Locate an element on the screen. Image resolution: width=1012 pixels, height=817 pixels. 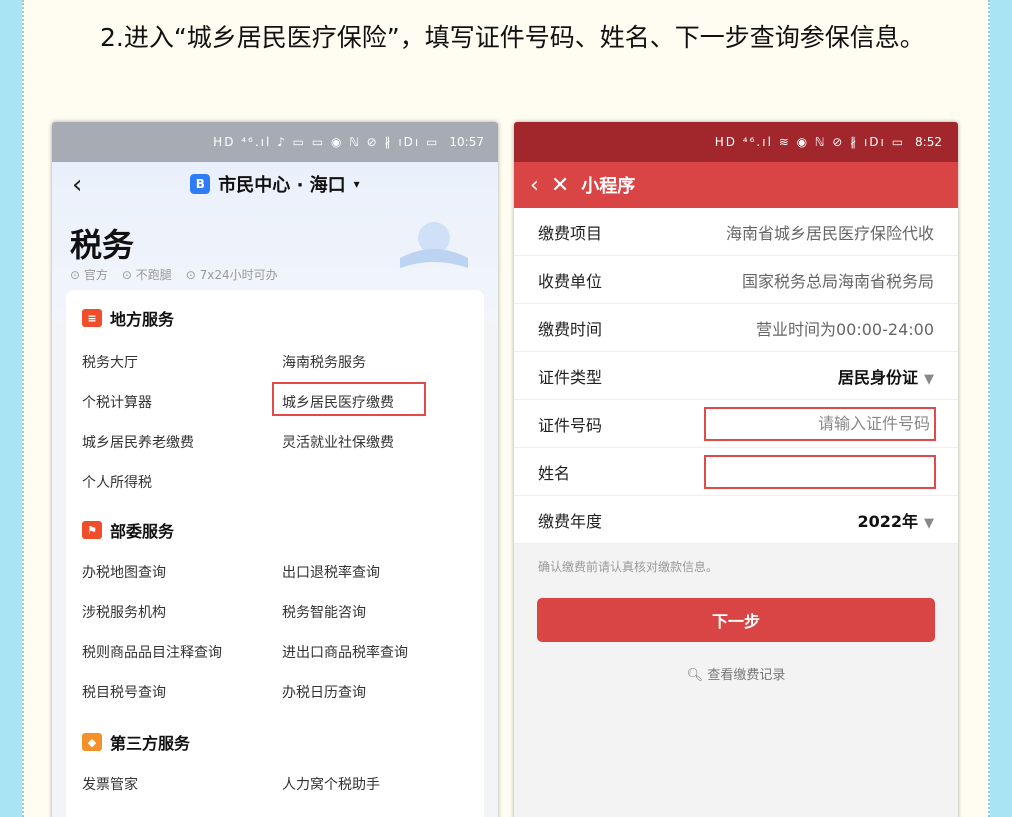
service-tariff-notes: 税则商品品目注释查询 is located at coordinates (152, 652).